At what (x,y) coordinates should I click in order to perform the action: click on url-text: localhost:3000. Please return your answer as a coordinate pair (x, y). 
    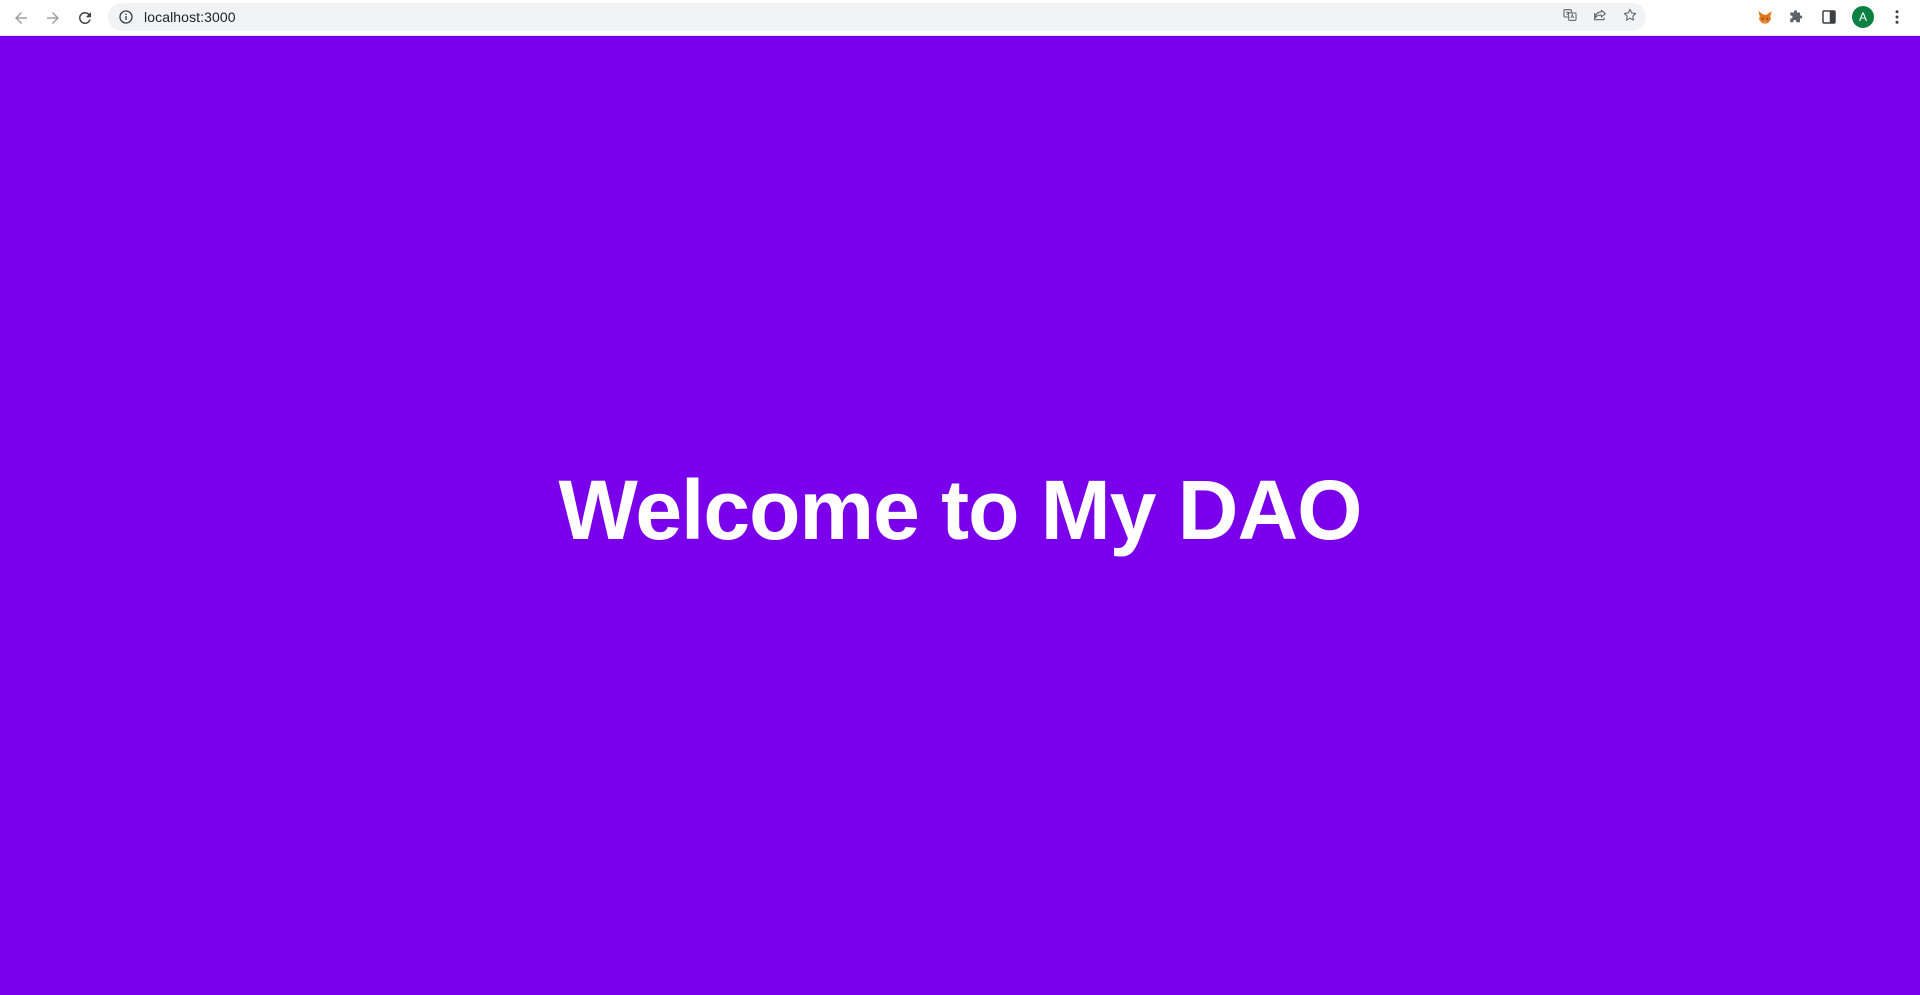
    Looking at the image, I should click on (190, 17).